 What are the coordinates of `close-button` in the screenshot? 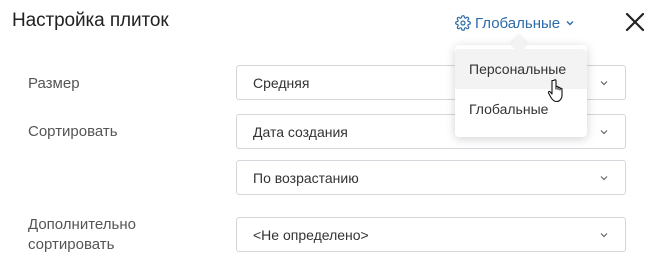 It's located at (635, 22).